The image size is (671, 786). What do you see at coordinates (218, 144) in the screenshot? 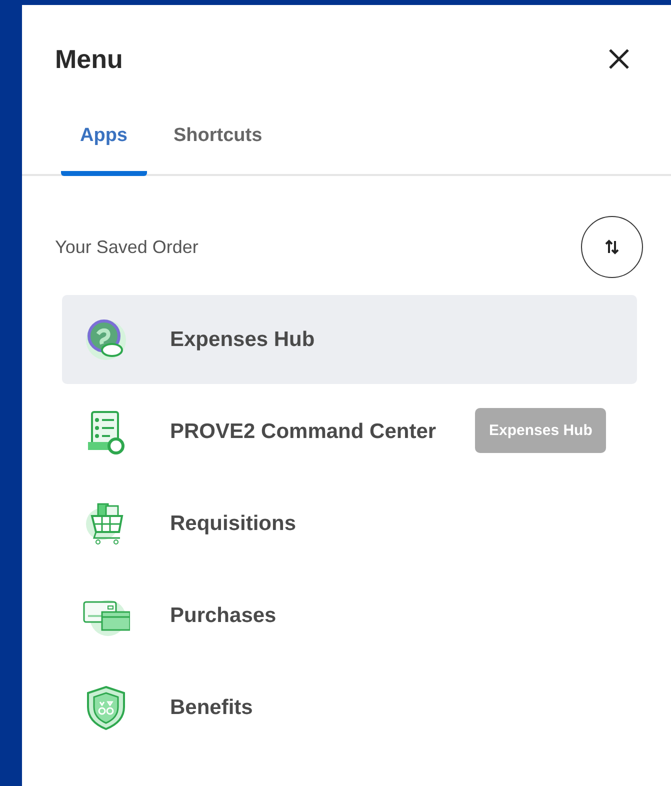
I see `tab: Shortcuts` at bounding box center [218, 144].